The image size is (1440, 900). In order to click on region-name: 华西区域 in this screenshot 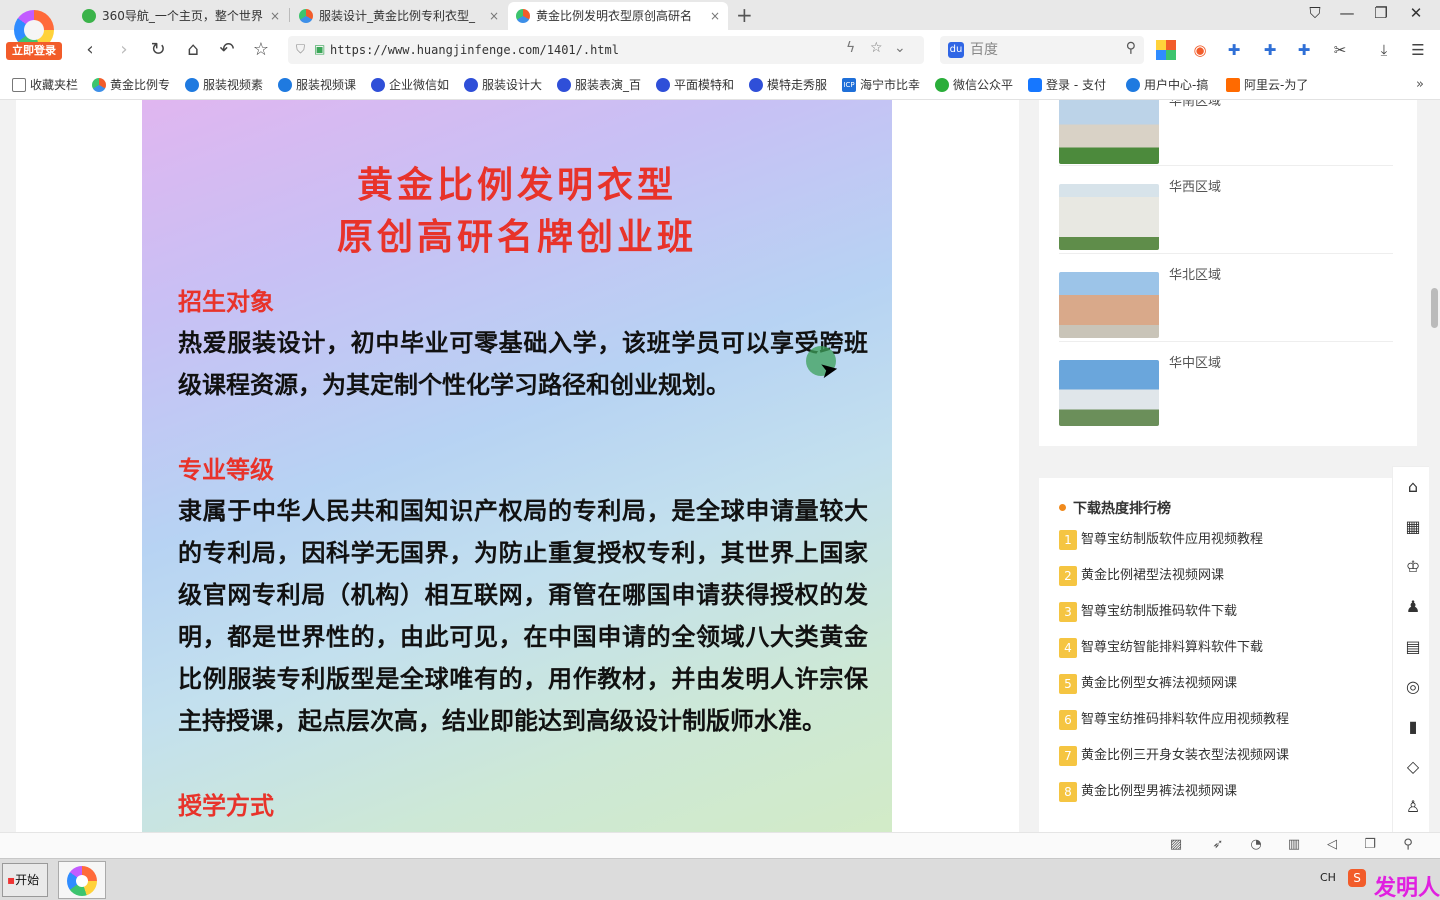, I will do `click(1195, 185)`.